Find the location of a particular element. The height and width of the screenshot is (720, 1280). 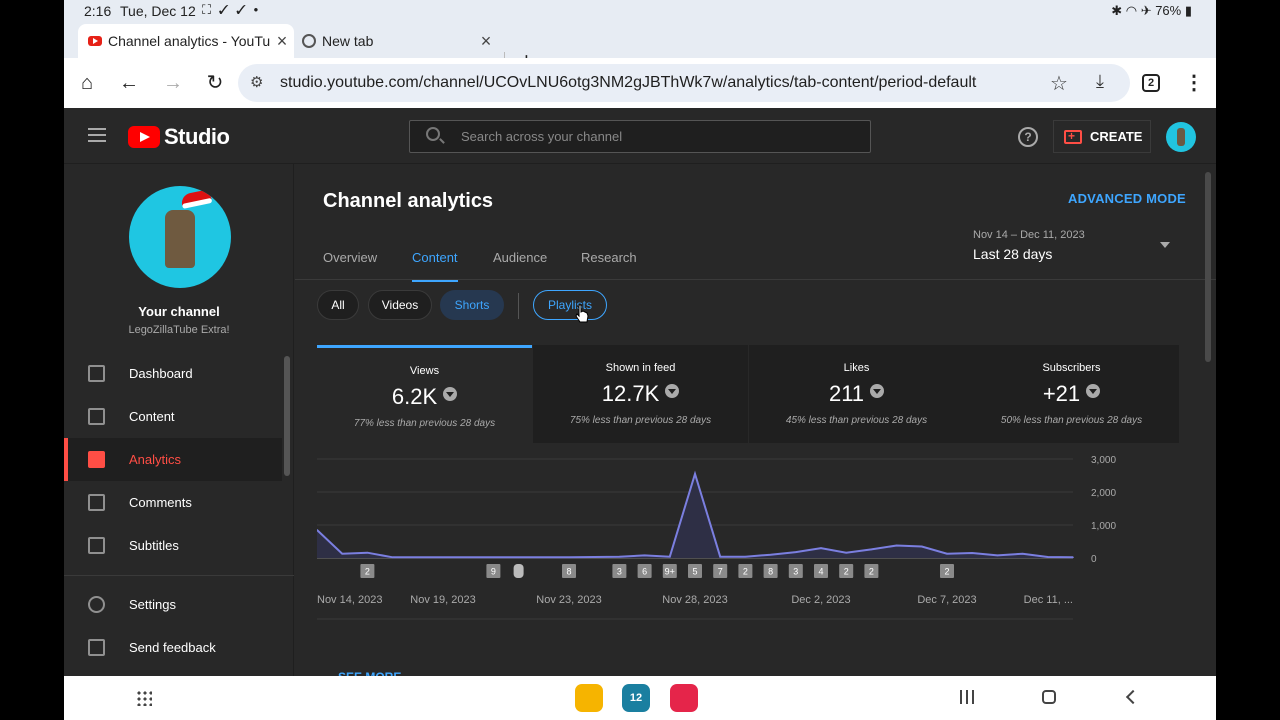

metric-comparison: 77% less than previous 28 days is located at coordinates (424, 423).